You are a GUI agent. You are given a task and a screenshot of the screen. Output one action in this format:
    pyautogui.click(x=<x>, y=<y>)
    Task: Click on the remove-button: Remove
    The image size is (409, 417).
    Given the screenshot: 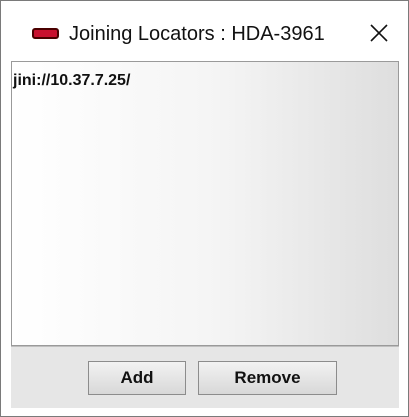 What is the action you would take?
    pyautogui.click(x=267, y=378)
    